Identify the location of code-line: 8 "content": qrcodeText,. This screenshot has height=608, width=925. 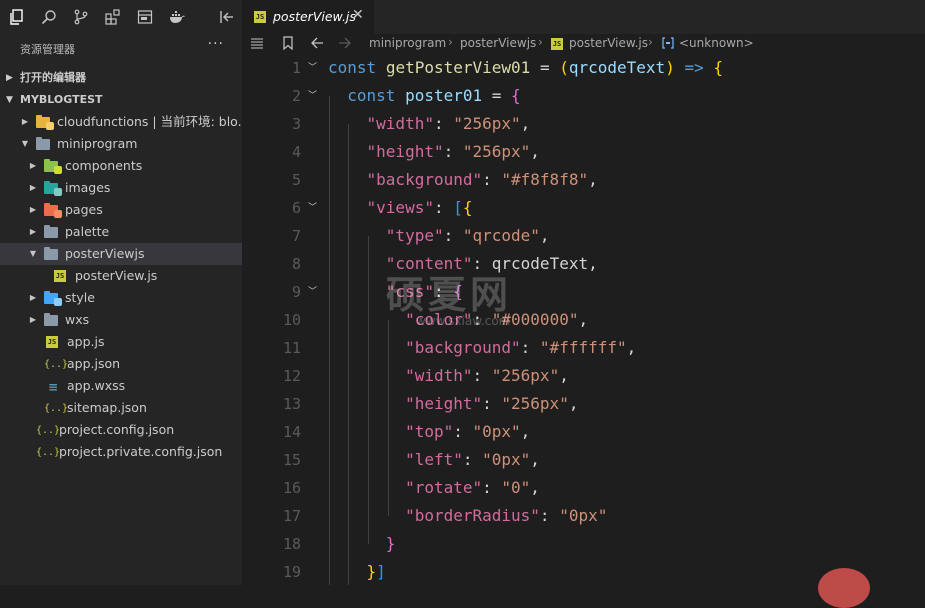
(583, 264).